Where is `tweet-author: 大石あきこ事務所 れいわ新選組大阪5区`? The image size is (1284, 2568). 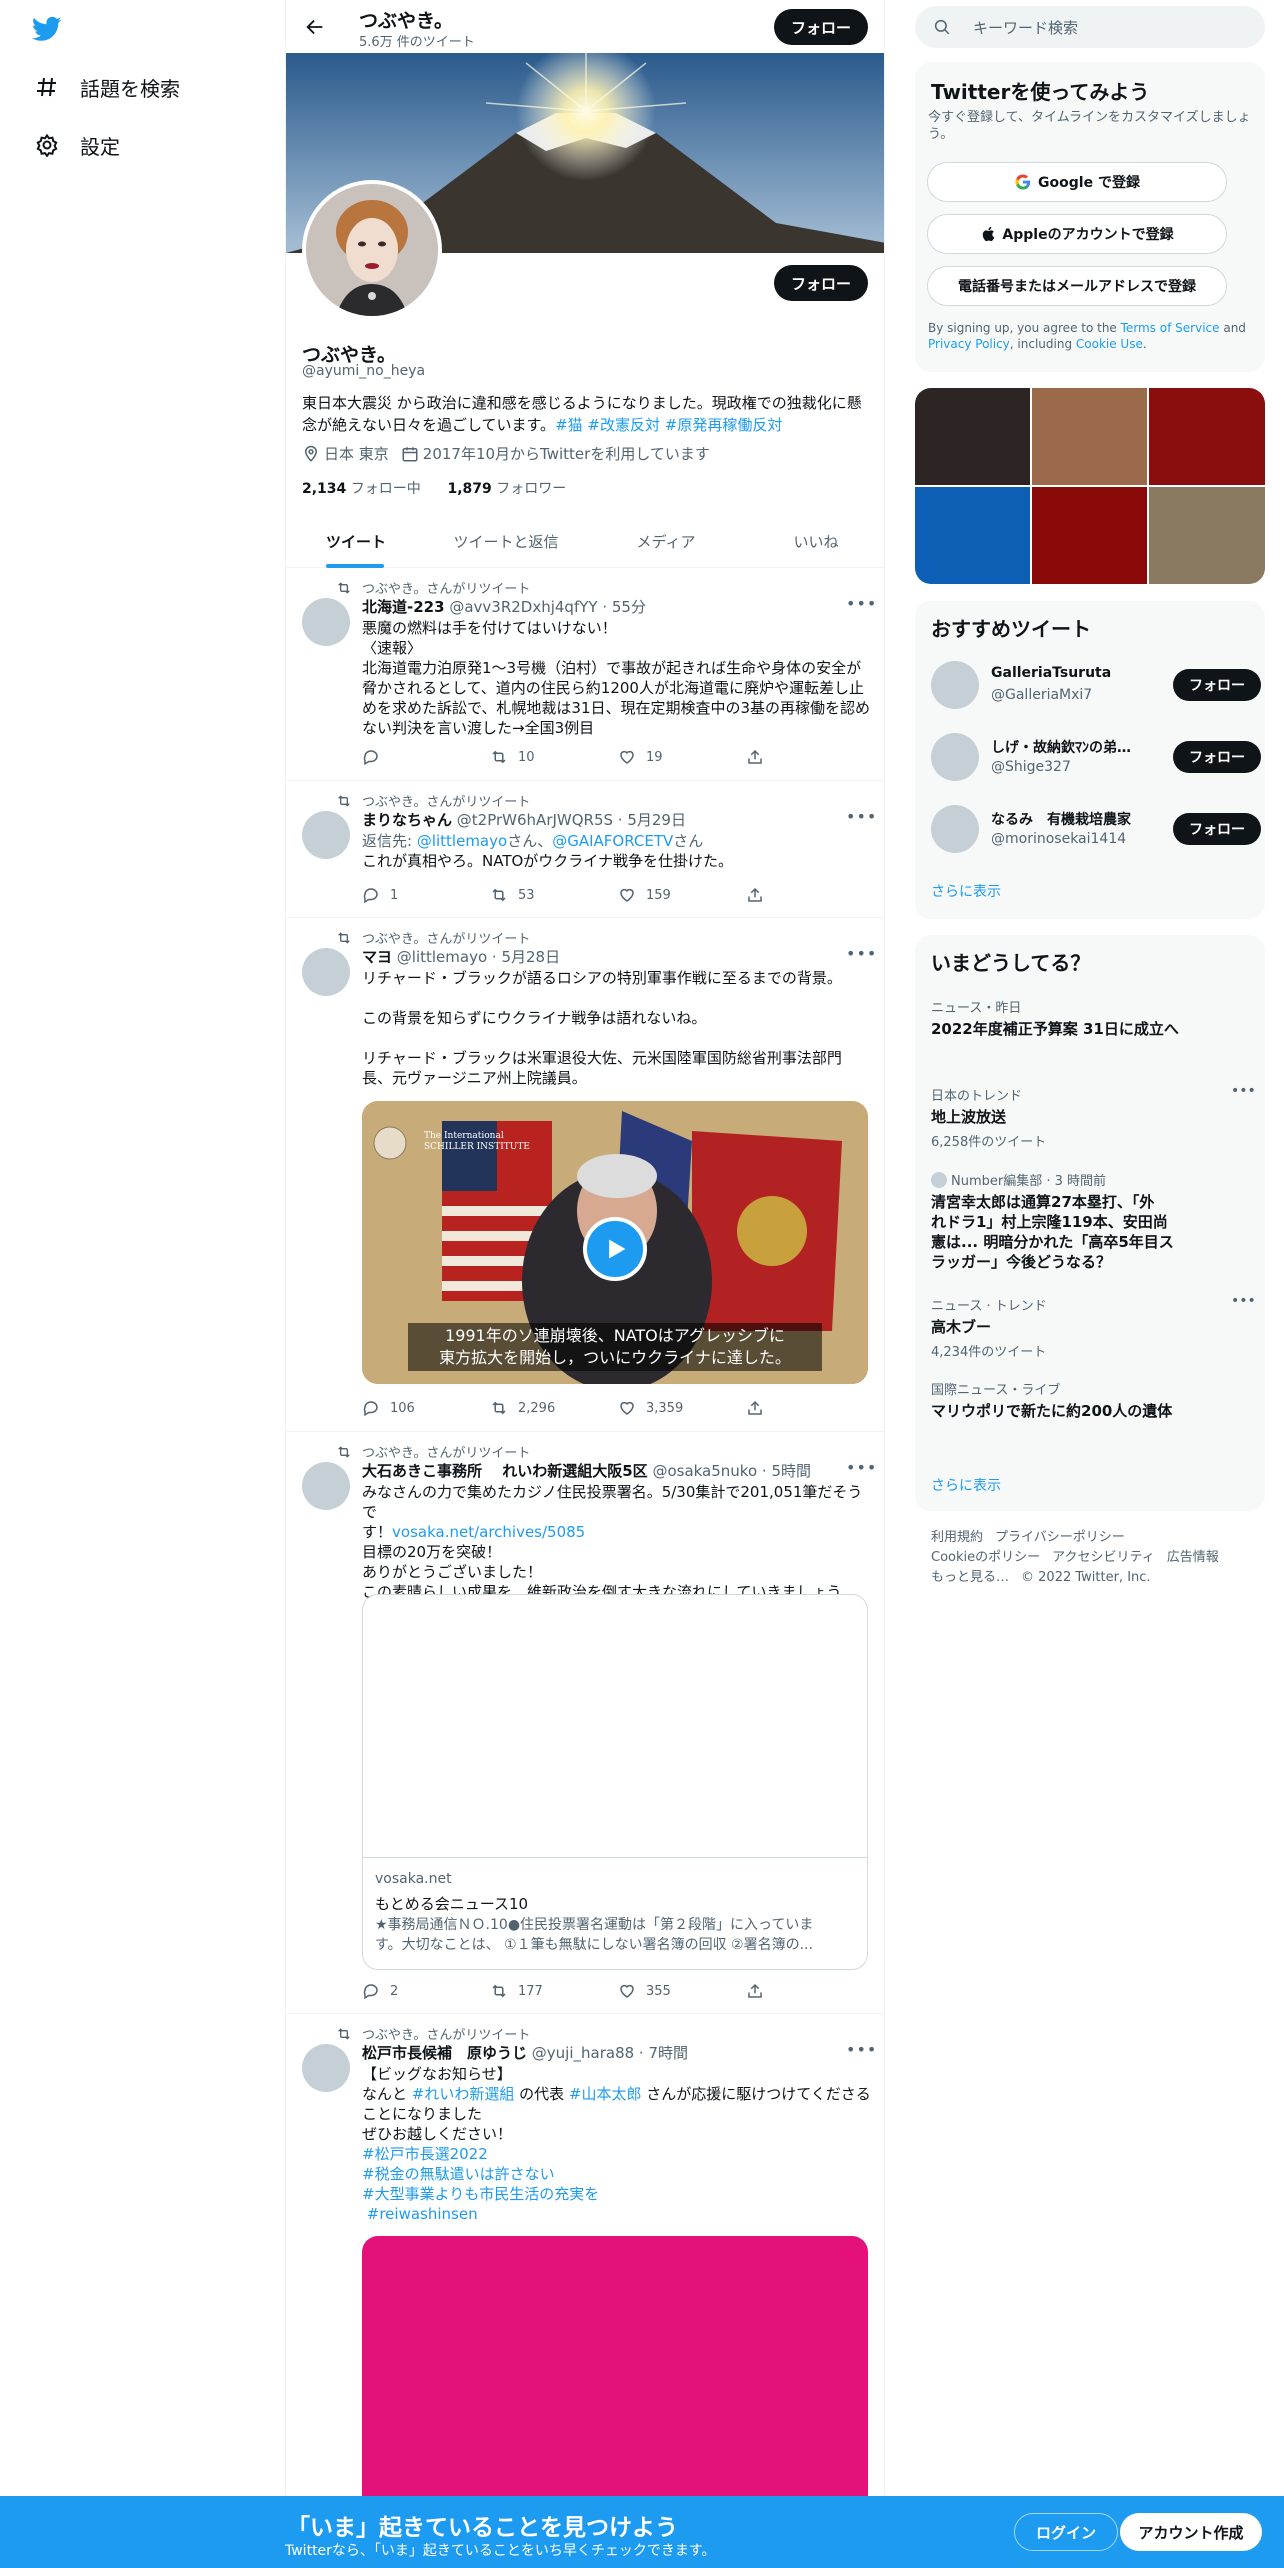
tweet-author: 大石あきこ事務所 れいわ新選組大阪5区 is located at coordinates (505, 1471).